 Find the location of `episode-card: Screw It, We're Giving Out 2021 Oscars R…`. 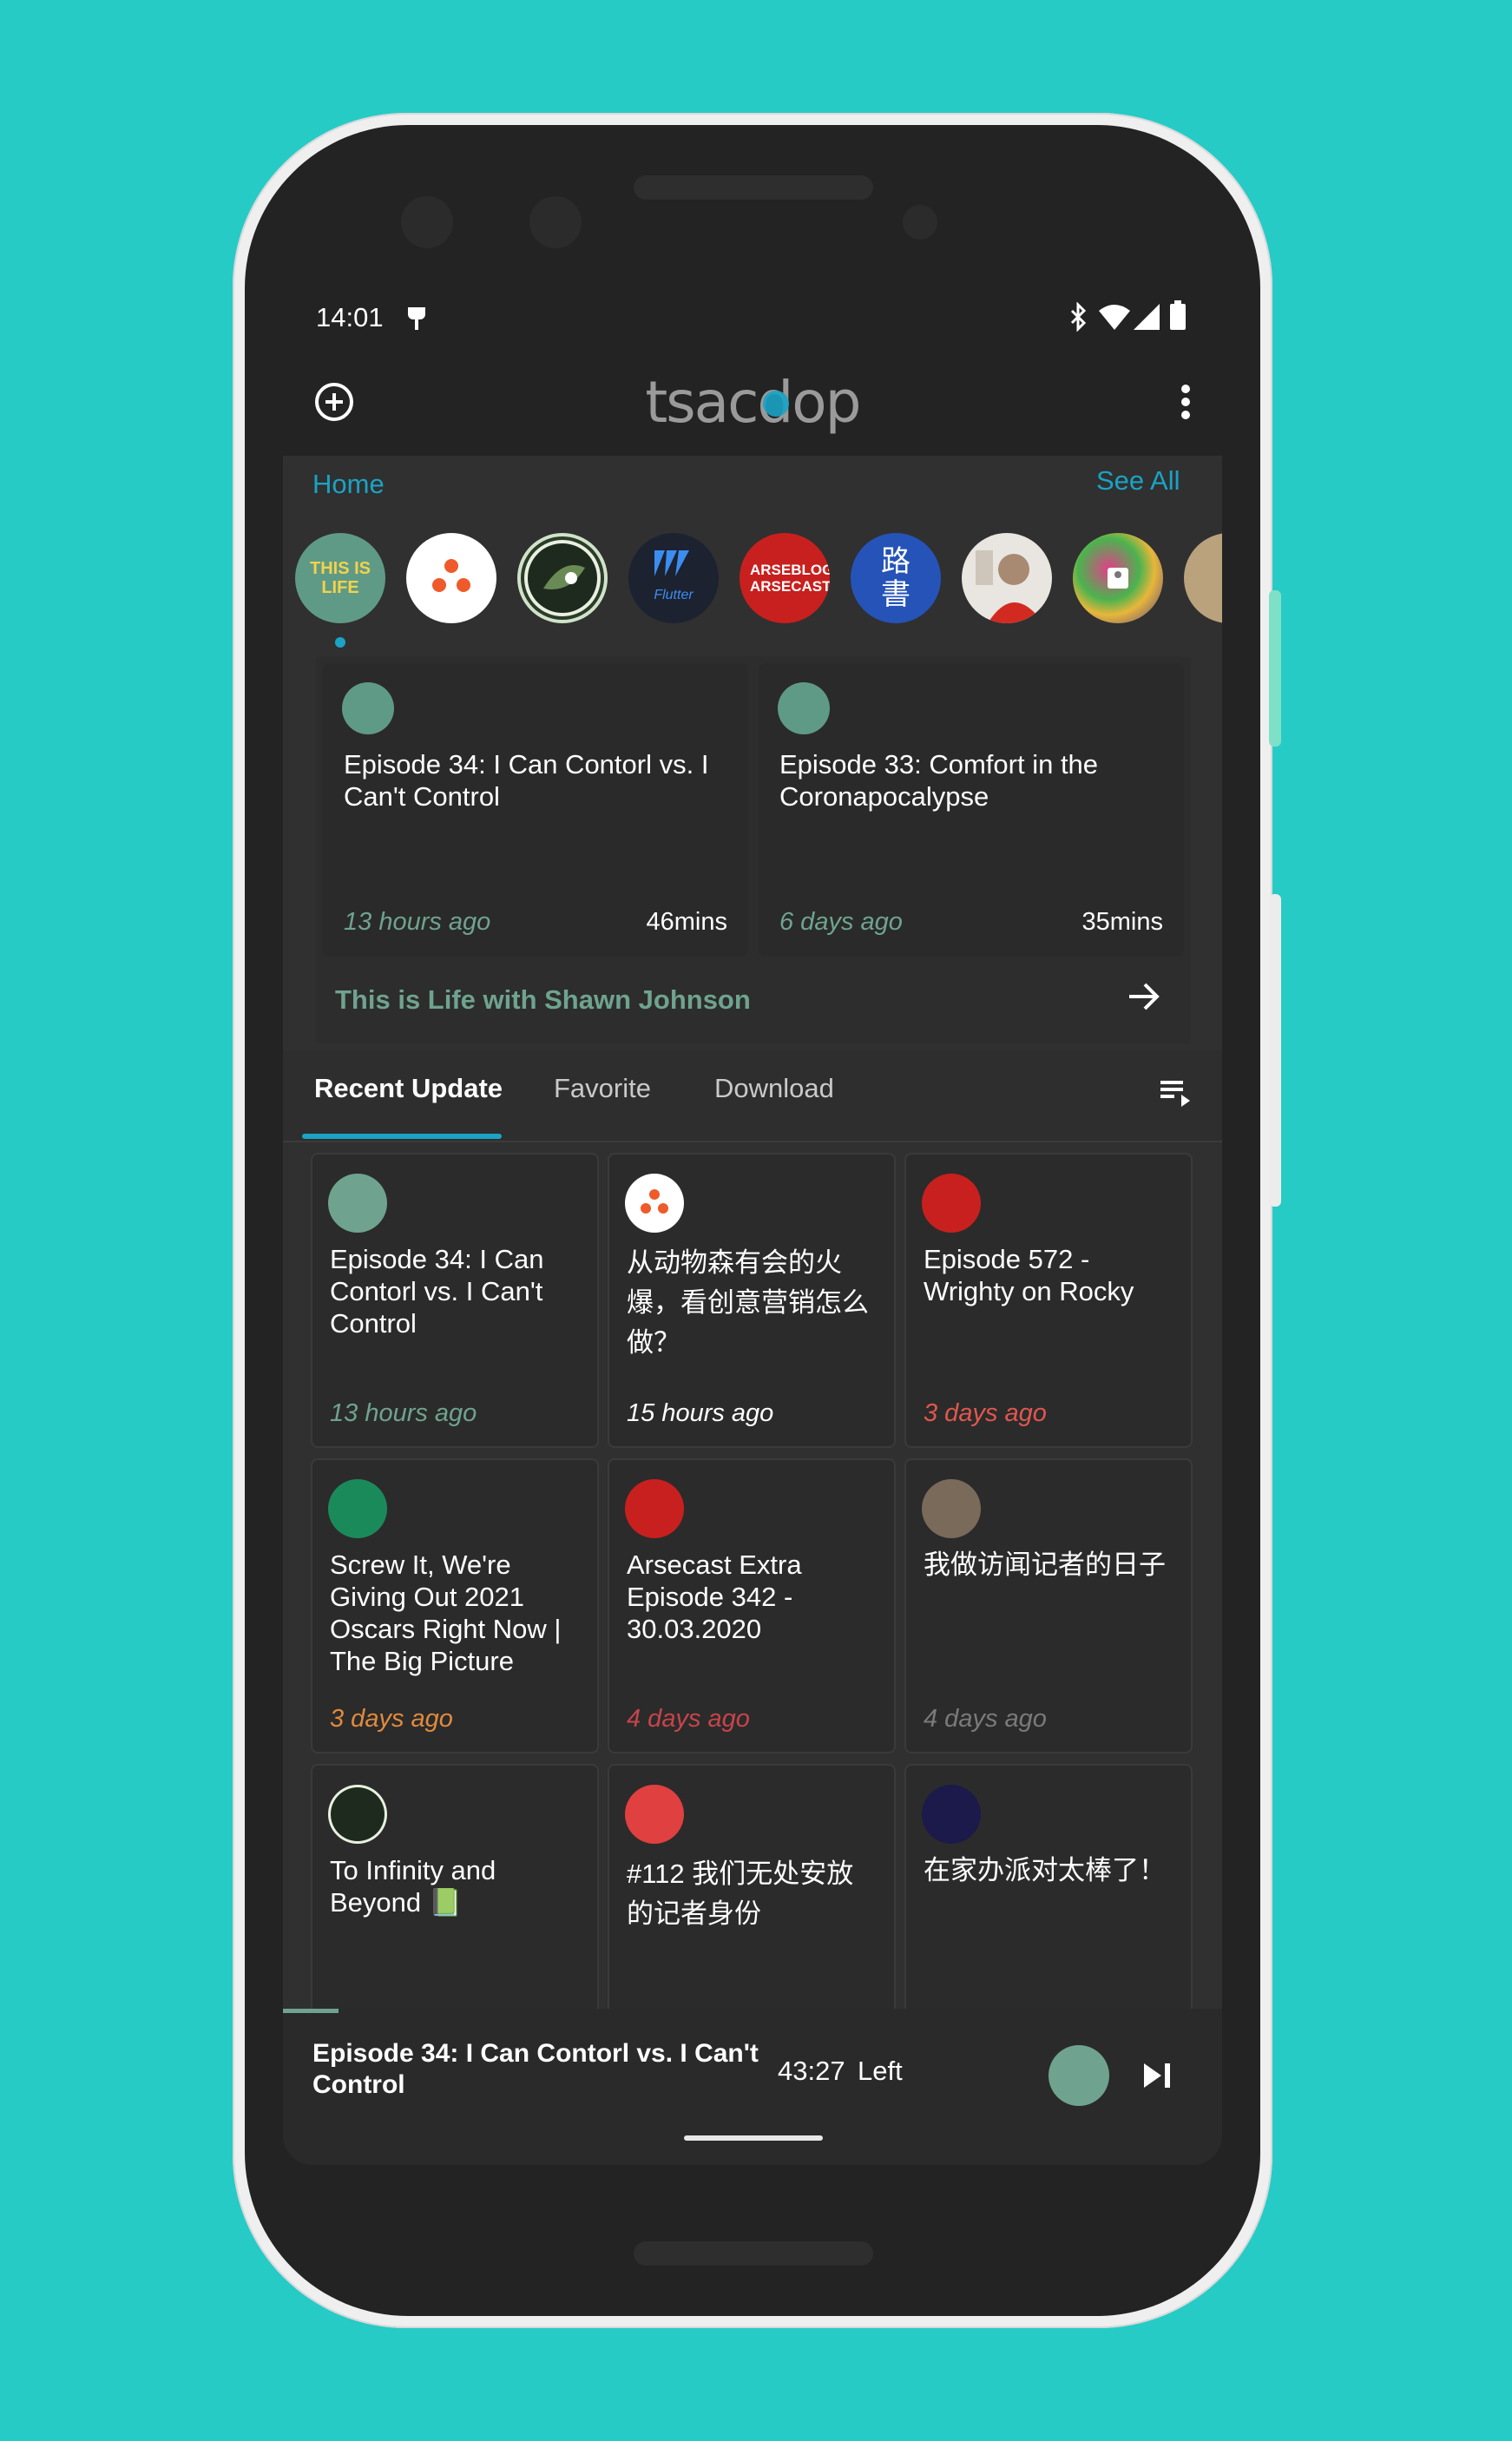

episode-card: Screw It, We're Giving Out 2021 Oscars R… is located at coordinates (455, 1605).